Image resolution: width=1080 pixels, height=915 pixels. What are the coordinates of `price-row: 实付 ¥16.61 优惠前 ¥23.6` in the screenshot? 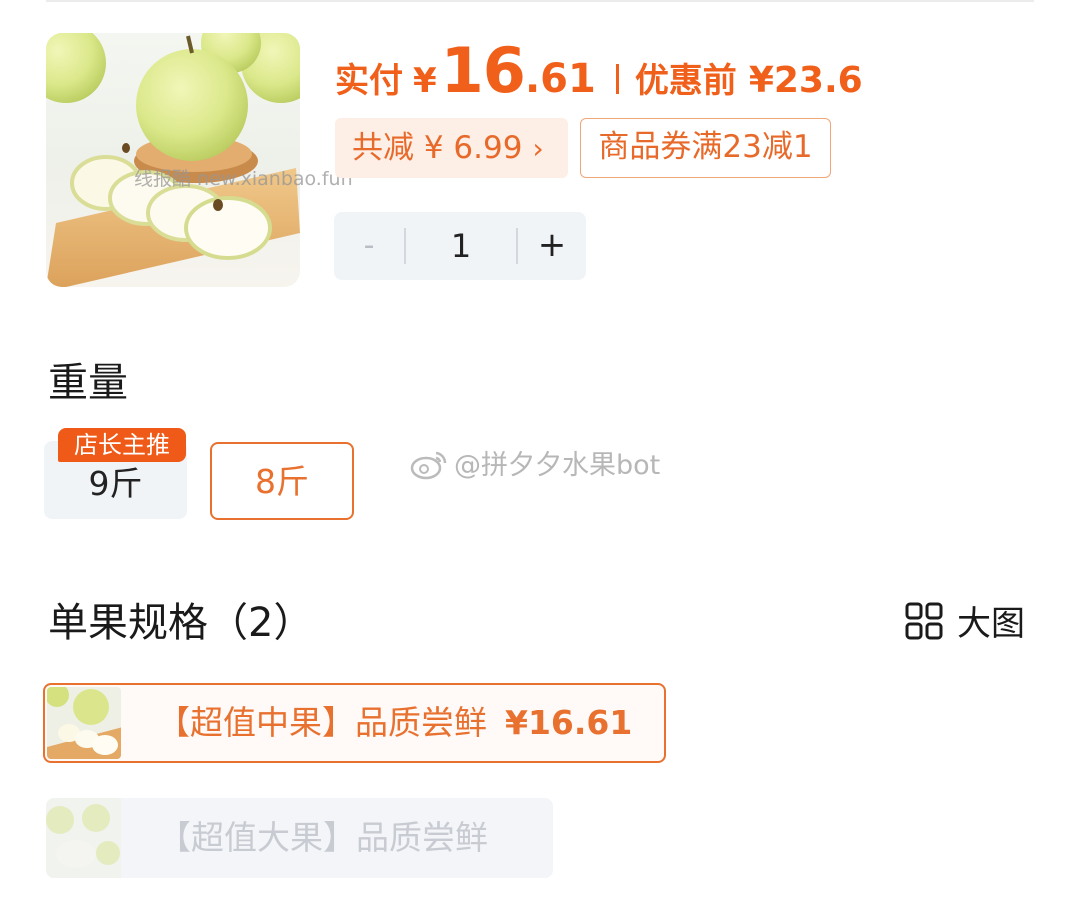 It's located at (599, 70).